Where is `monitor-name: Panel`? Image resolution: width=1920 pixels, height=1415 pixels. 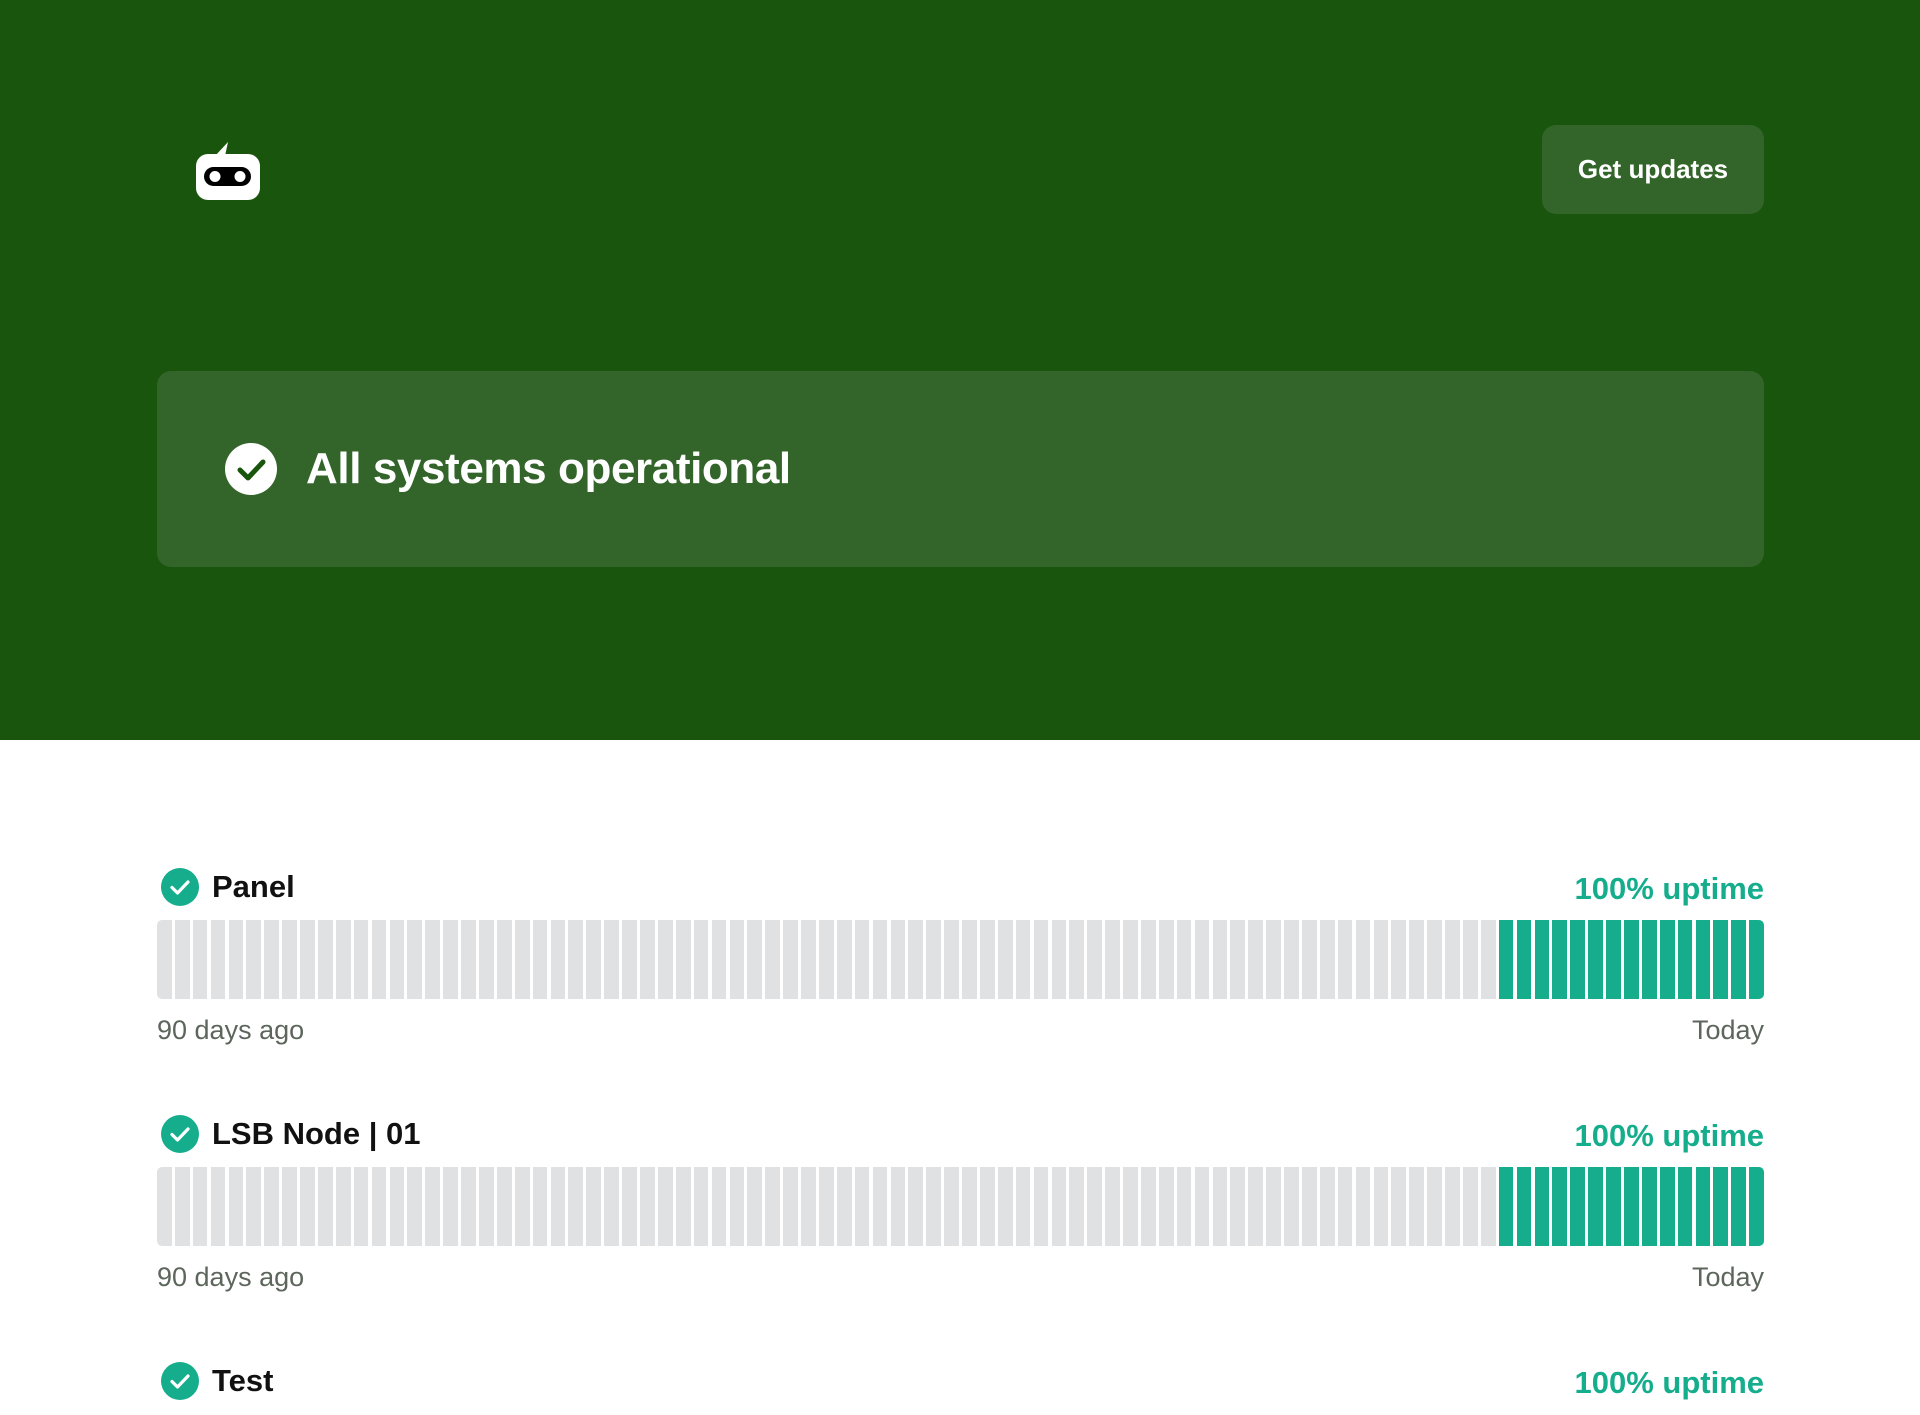 monitor-name: Panel is located at coordinates (253, 887).